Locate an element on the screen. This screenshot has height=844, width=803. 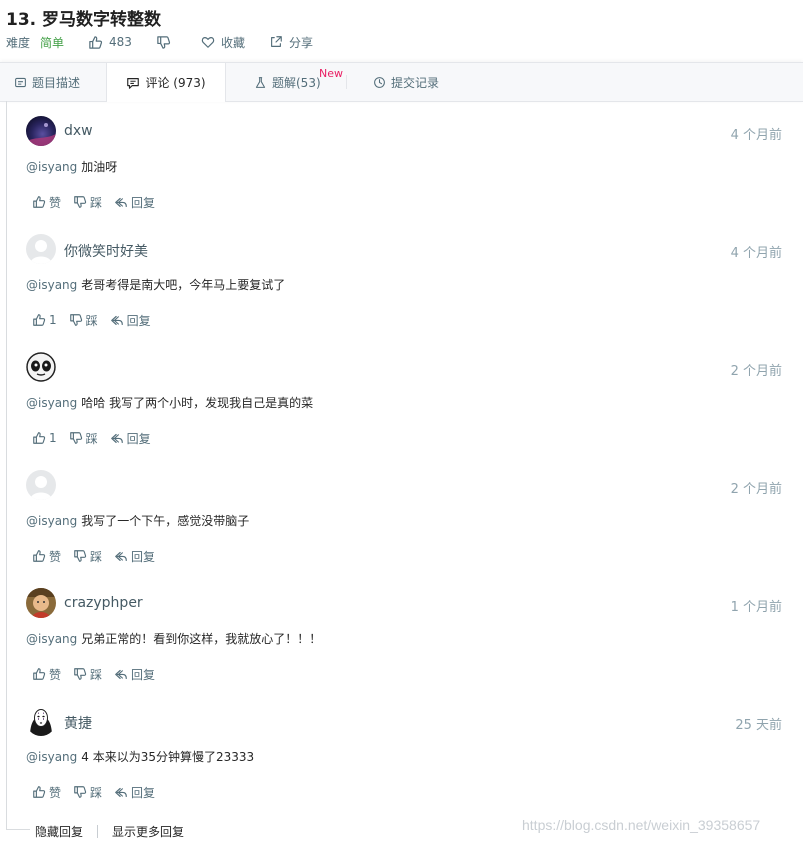
comment-username: 黄捷 is located at coordinates (78, 723).